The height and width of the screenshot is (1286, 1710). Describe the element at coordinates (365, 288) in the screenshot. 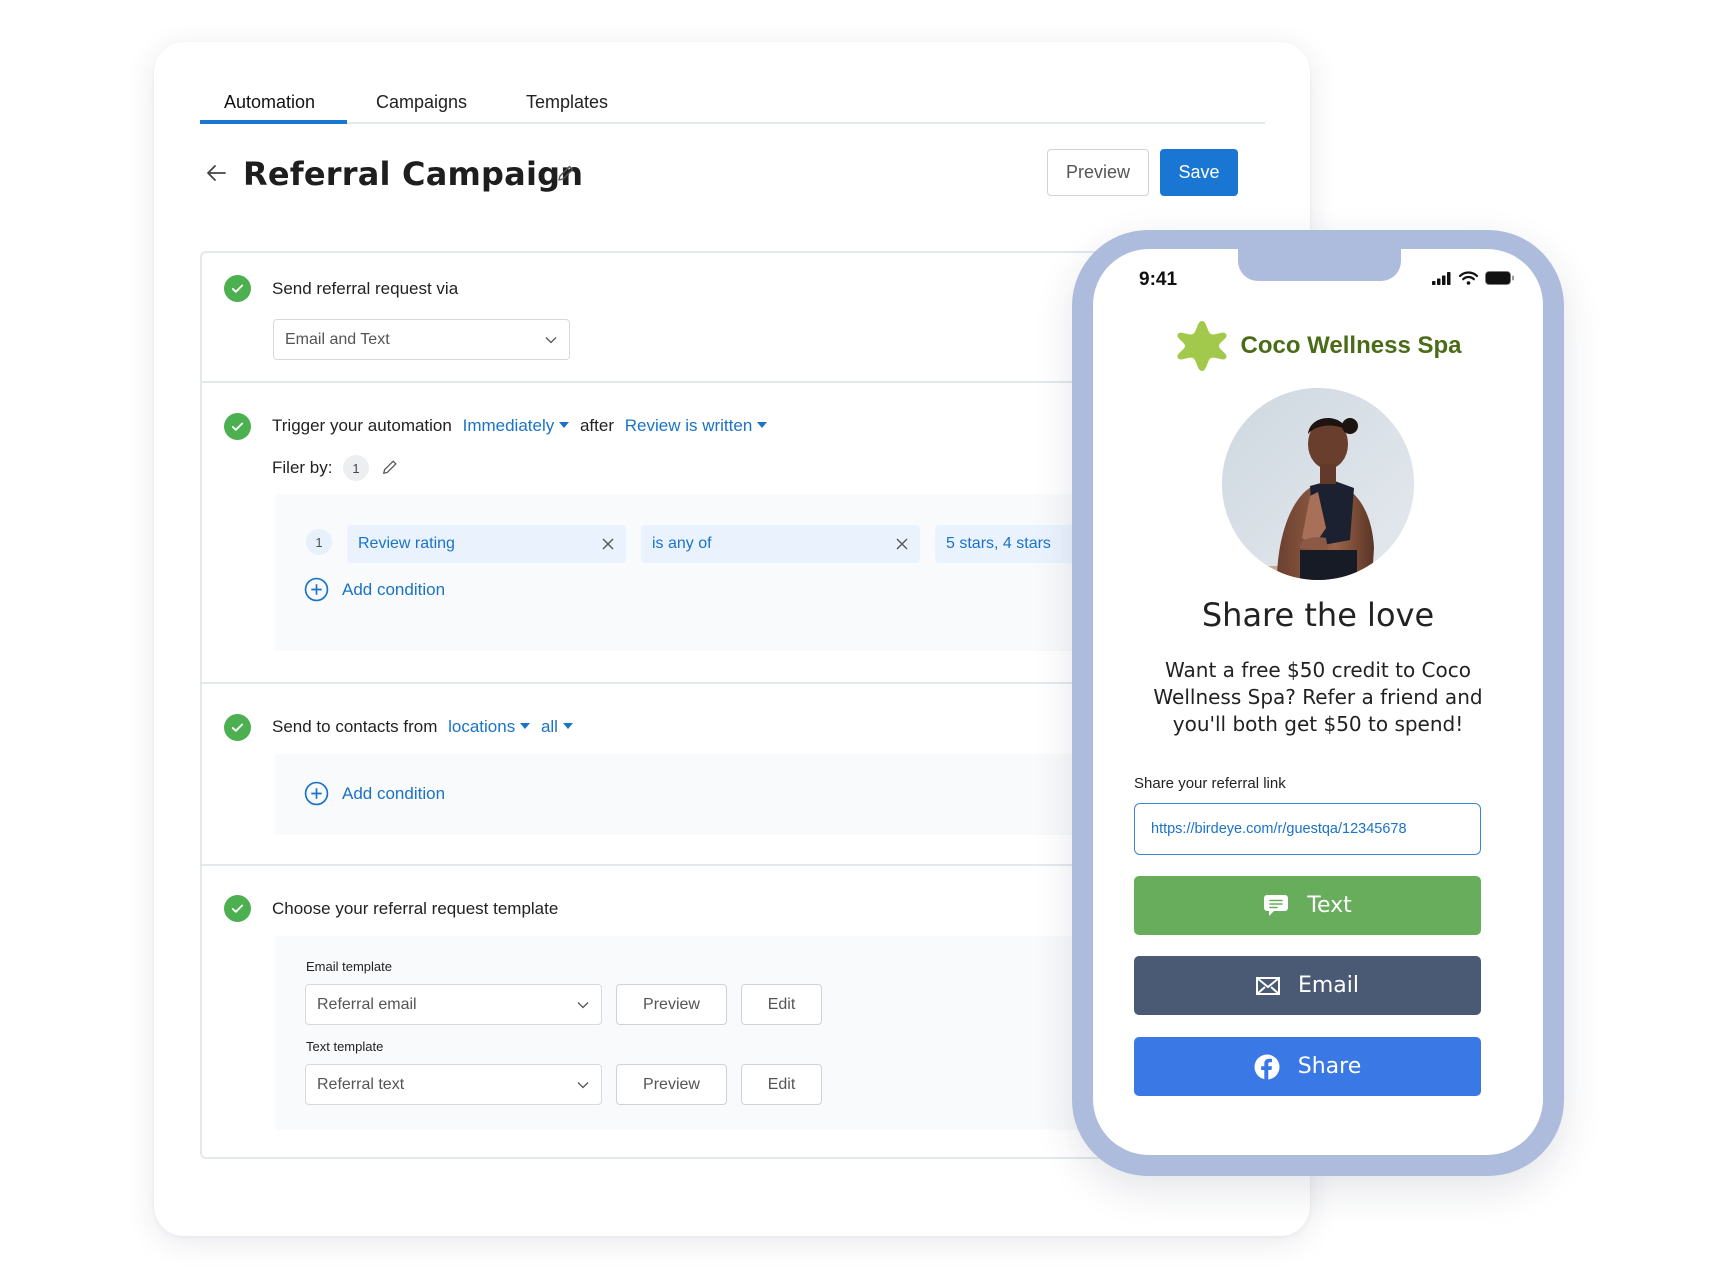

I see `step-send-via-label: Send referral request via` at that location.